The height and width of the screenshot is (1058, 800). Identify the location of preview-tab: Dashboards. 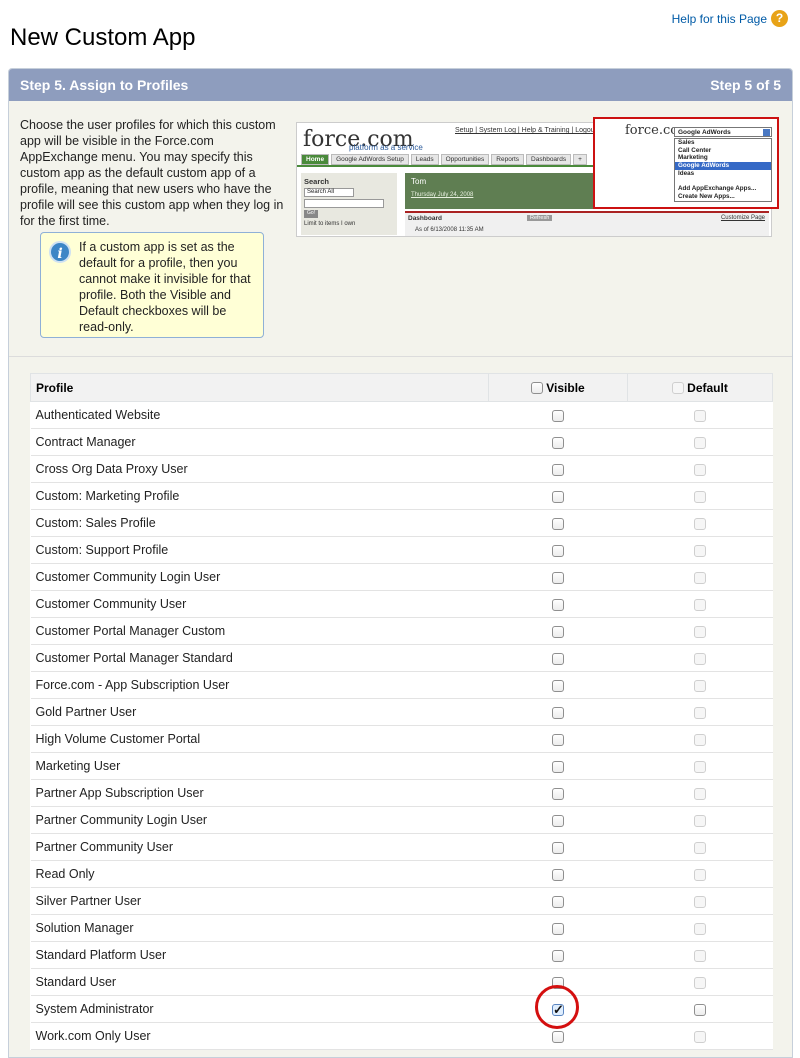
(549, 159).